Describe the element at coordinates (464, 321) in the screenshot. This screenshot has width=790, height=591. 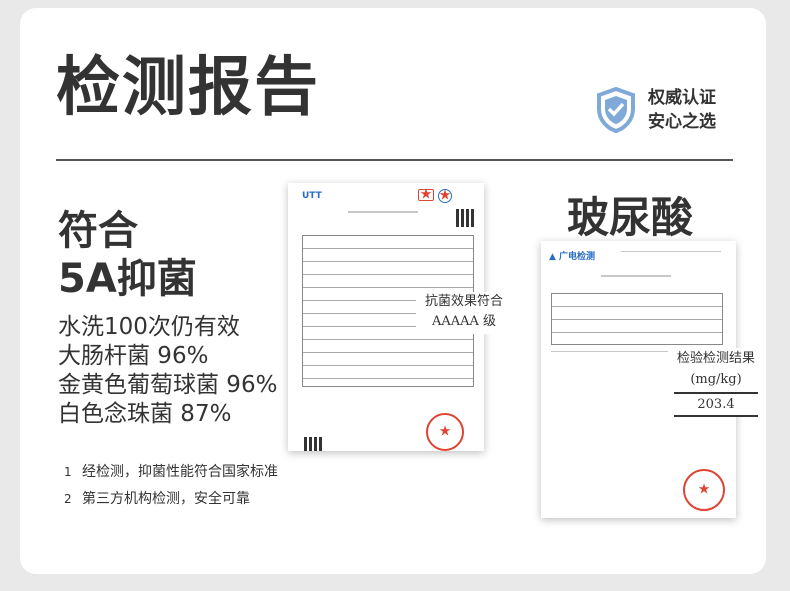
I see `callout-line-2: AAAAA 级` at that location.